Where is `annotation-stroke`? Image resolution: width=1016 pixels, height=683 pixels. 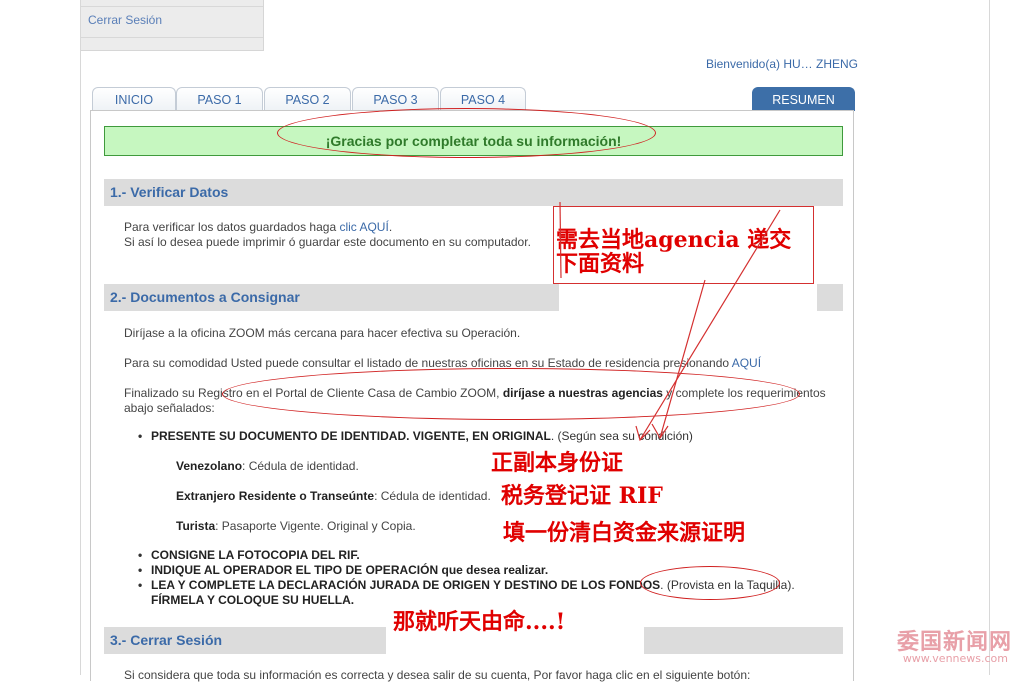 annotation-stroke is located at coordinates (560, 240).